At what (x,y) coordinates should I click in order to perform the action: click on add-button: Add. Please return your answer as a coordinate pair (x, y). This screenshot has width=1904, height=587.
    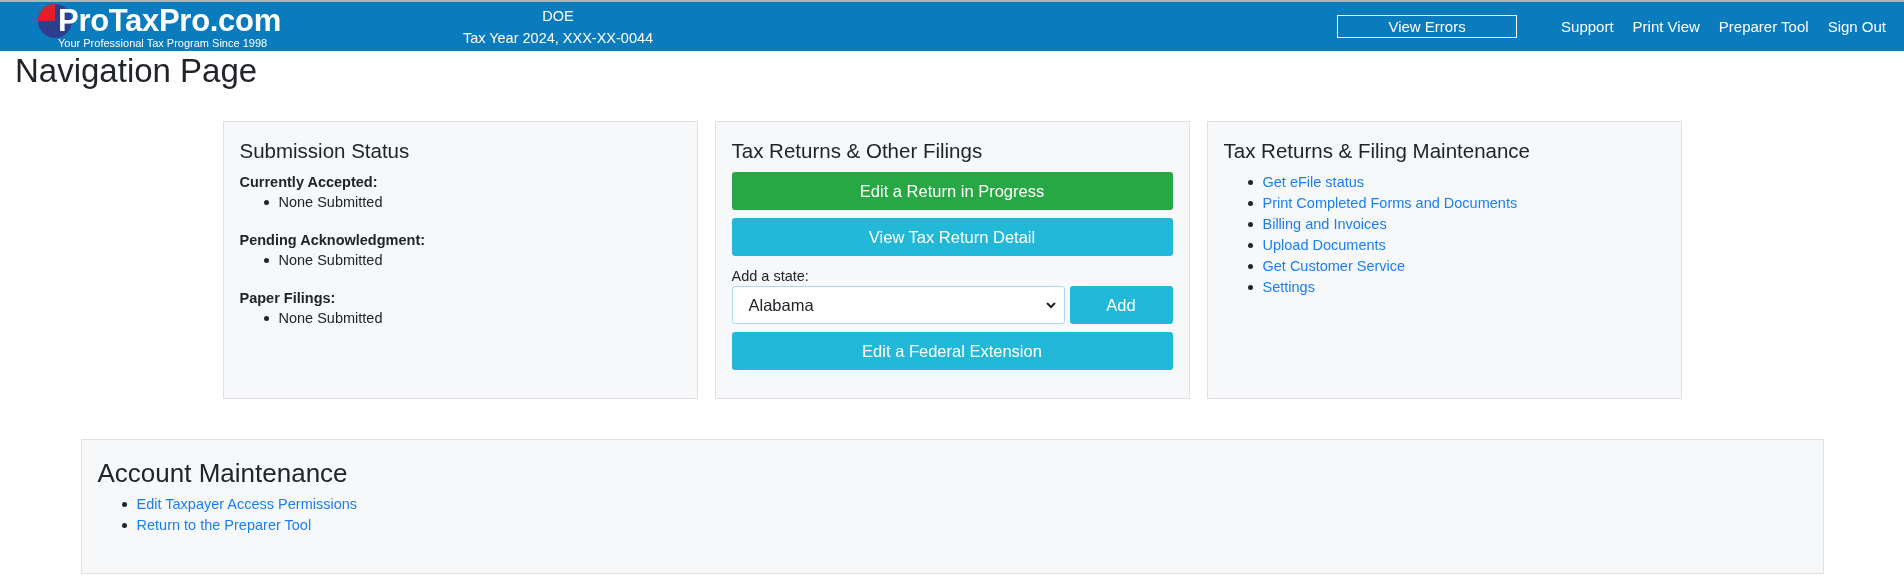
    Looking at the image, I should click on (1121, 305).